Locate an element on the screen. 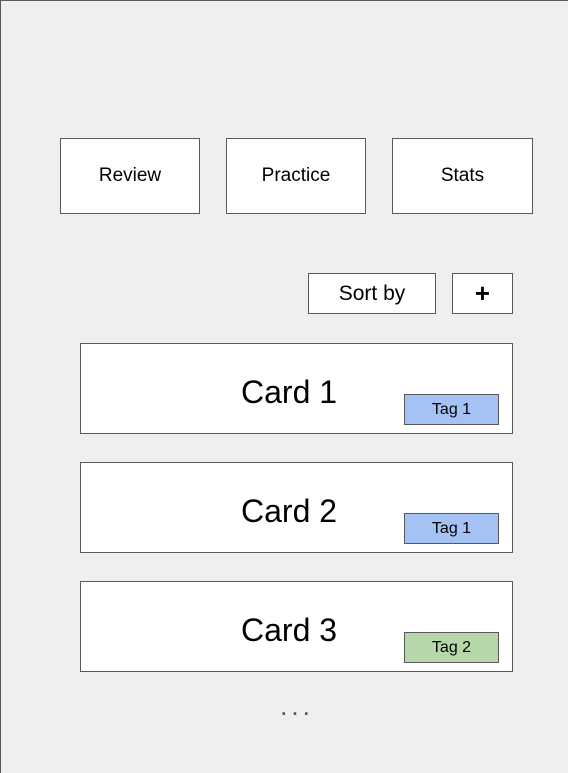  card-title: Card 2 is located at coordinates (289, 511).